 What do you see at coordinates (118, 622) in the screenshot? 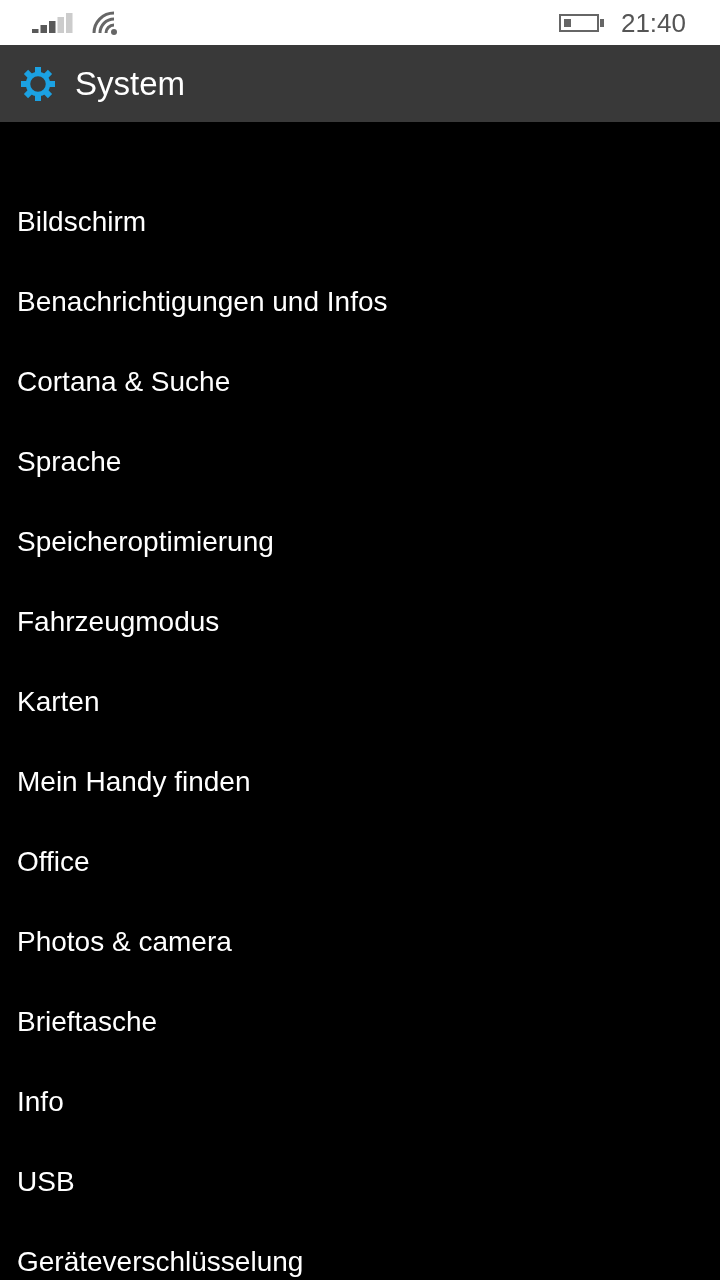
I see `settings-item: Fahrzeugmodus` at bounding box center [118, 622].